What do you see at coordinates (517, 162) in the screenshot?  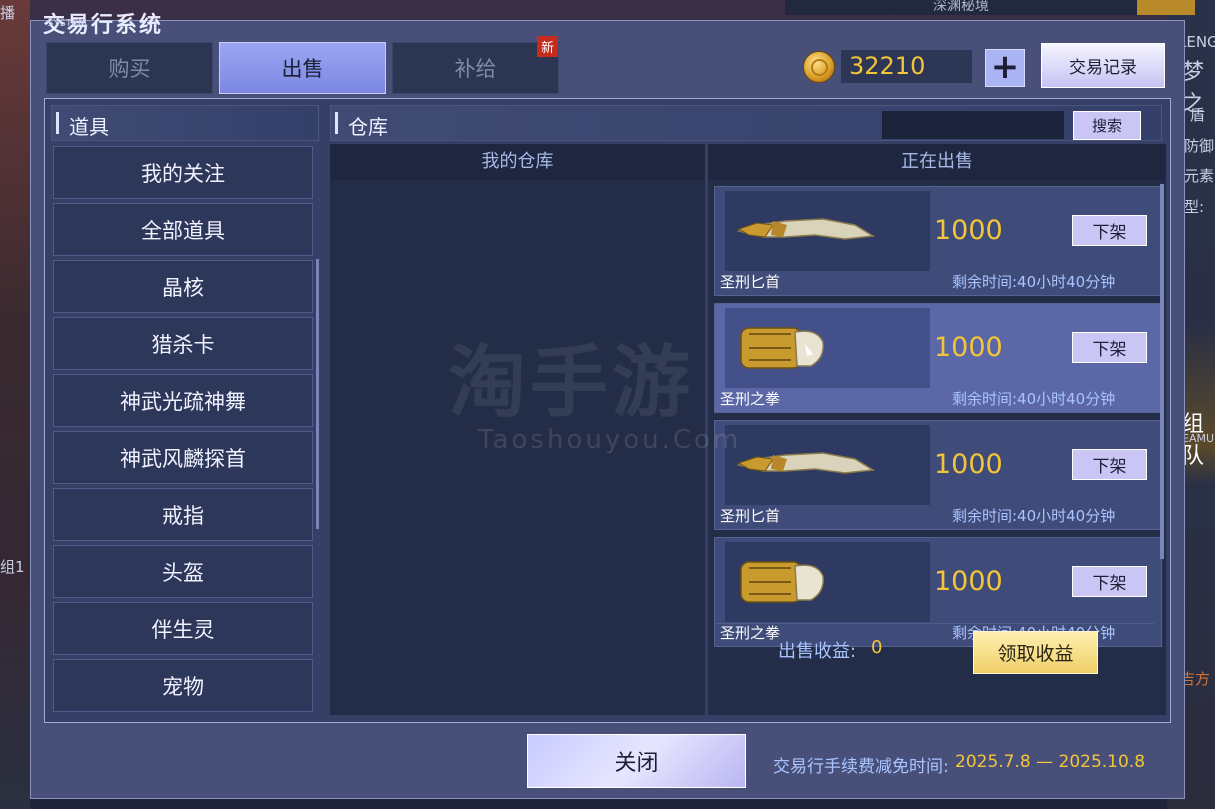 I see `my-warehouse-title: 我的仓库` at bounding box center [517, 162].